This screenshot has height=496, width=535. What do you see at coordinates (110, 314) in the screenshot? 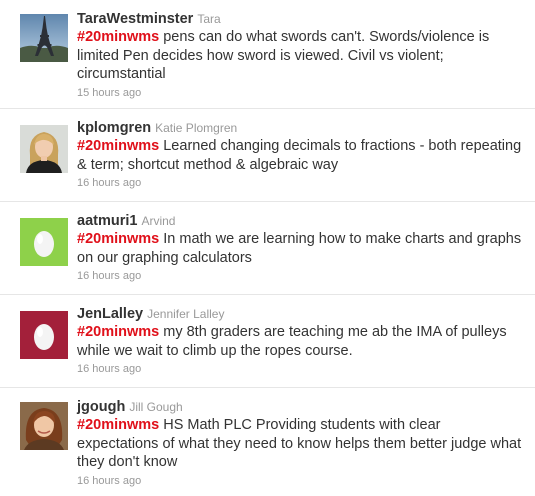
I see `screen-name-link: JenLalley` at bounding box center [110, 314].